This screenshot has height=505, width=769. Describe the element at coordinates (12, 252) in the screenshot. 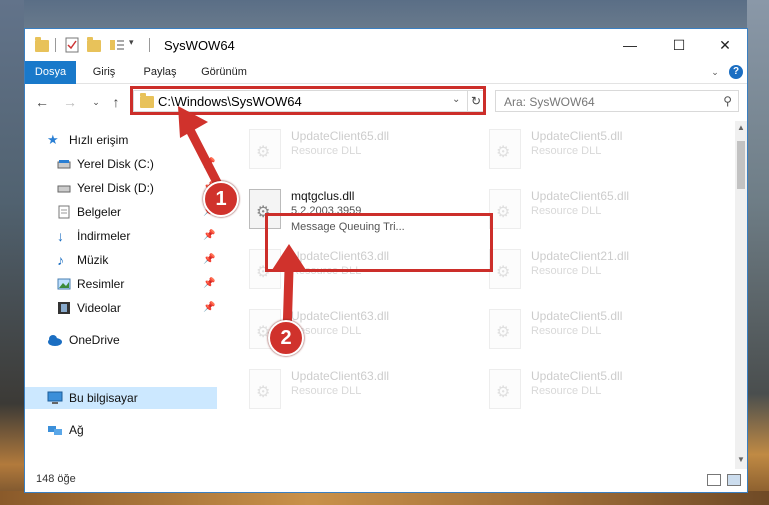

I see `desktop-background-left` at that location.